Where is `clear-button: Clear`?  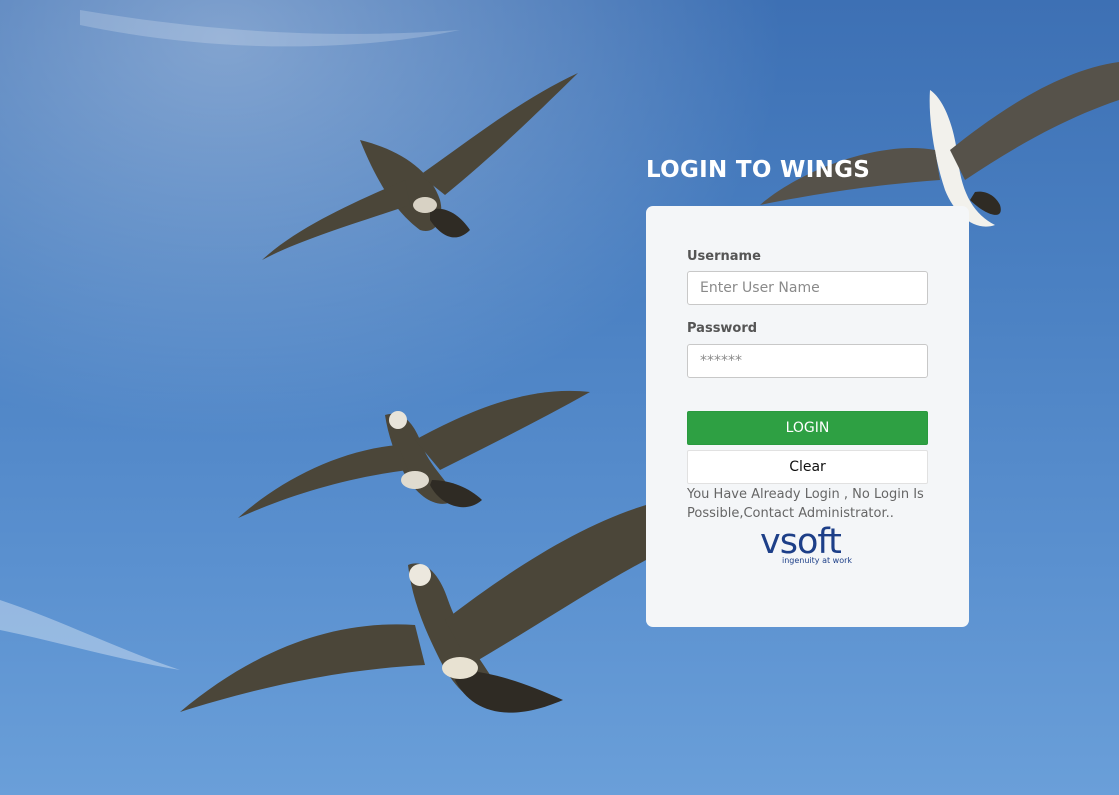 clear-button: Clear is located at coordinates (807, 467).